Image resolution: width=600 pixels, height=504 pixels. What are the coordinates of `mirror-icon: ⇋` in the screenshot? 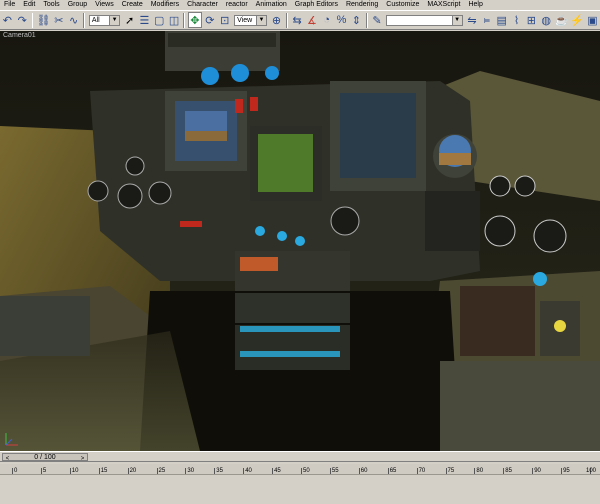 It's located at (472, 20).